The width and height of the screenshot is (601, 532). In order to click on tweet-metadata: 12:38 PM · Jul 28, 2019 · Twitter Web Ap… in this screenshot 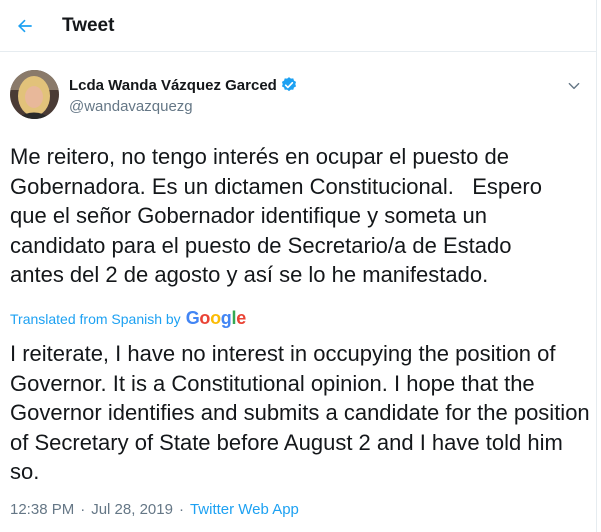, I will do `click(154, 509)`.